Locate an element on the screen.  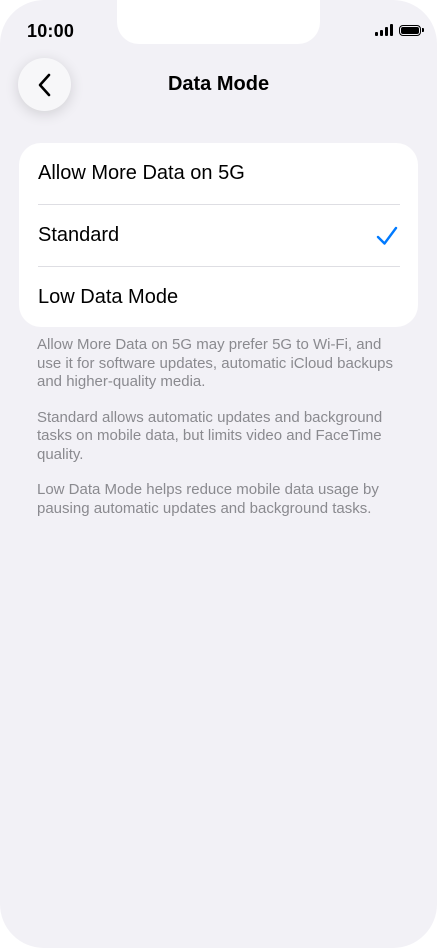
page-title: Data Mode is located at coordinates (218, 84).